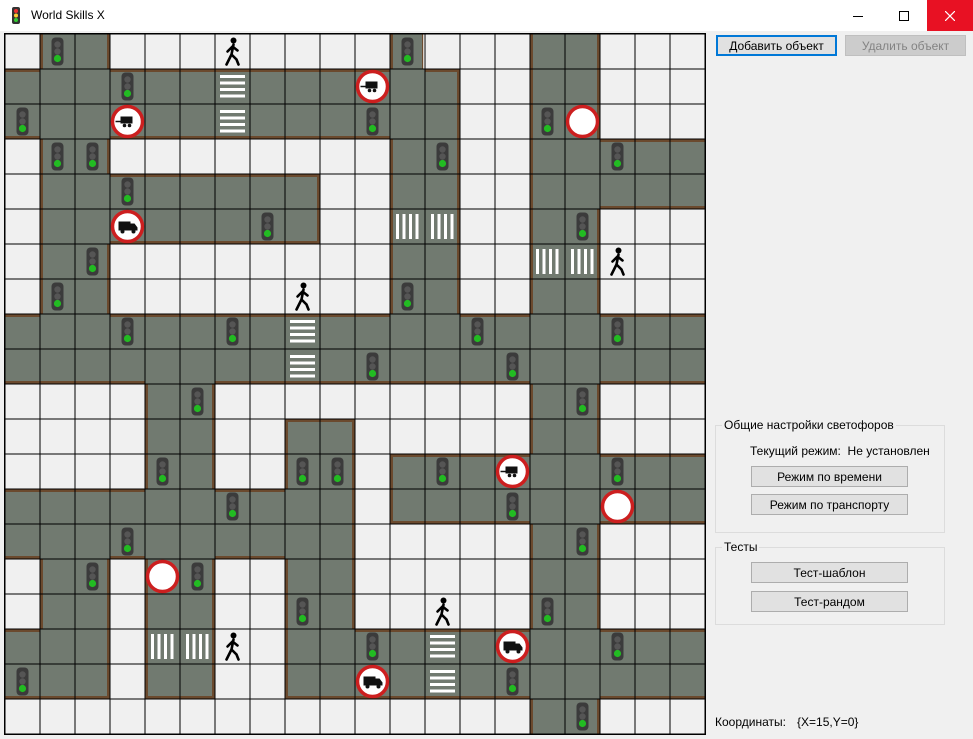 This screenshot has height=739, width=973. I want to click on add-object-button: Добавить объект, so click(776, 45).